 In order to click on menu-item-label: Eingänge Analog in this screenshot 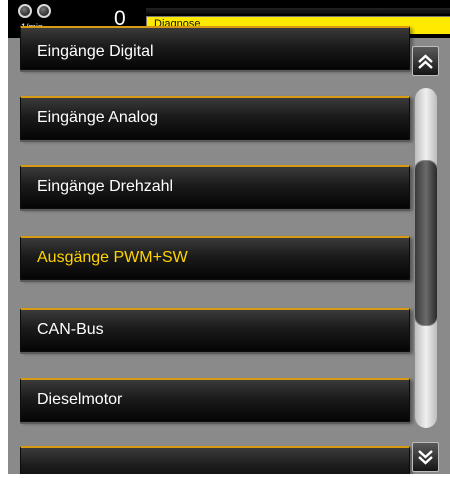, I will do `click(97, 117)`.